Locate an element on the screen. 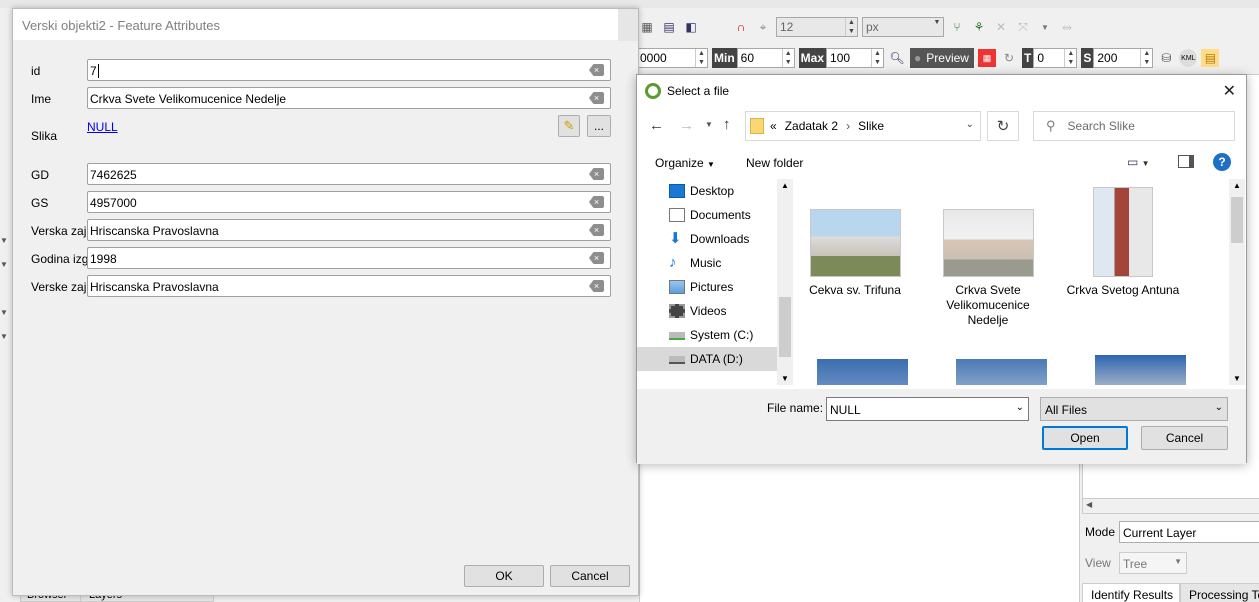 The image size is (1259, 602). close-icon: ✕ is located at coordinates (1229, 91).